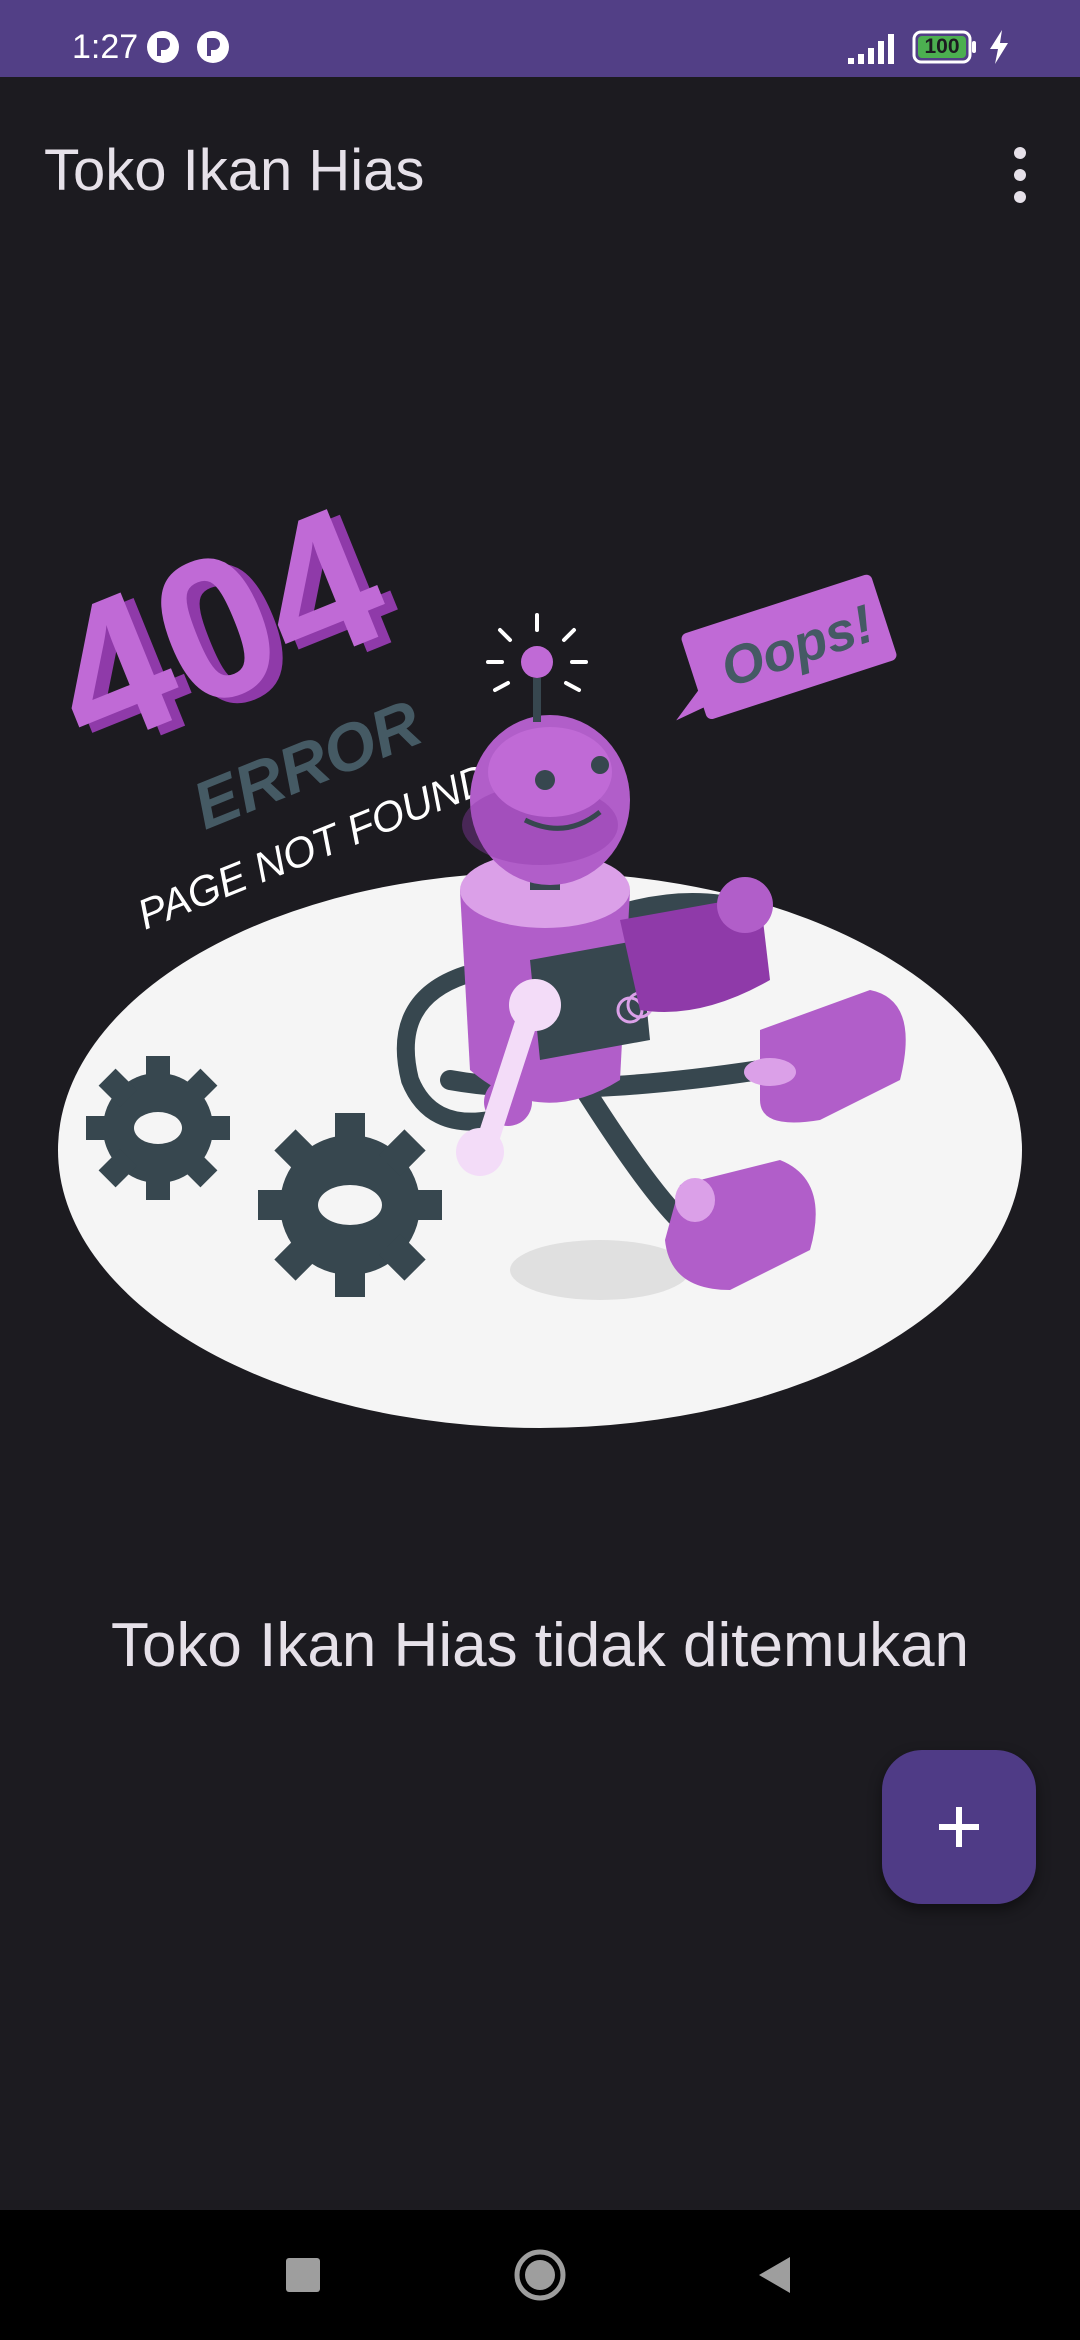 The height and width of the screenshot is (2340, 1080). I want to click on home-icon, so click(540, 2275).